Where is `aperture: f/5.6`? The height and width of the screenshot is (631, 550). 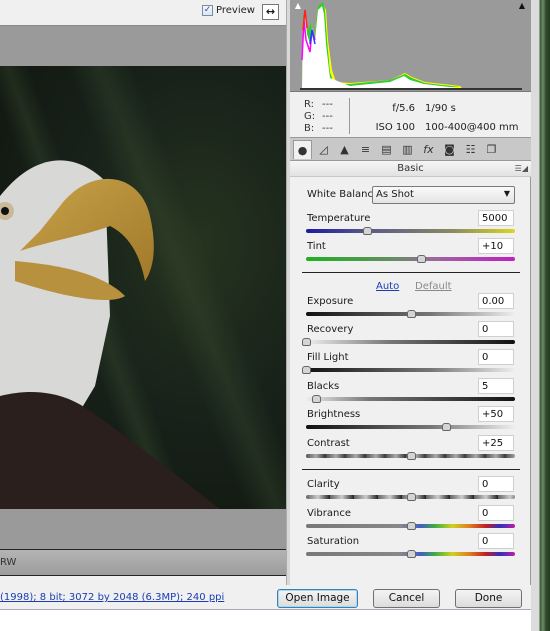
aperture: f/5.6 is located at coordinates (403, 108).